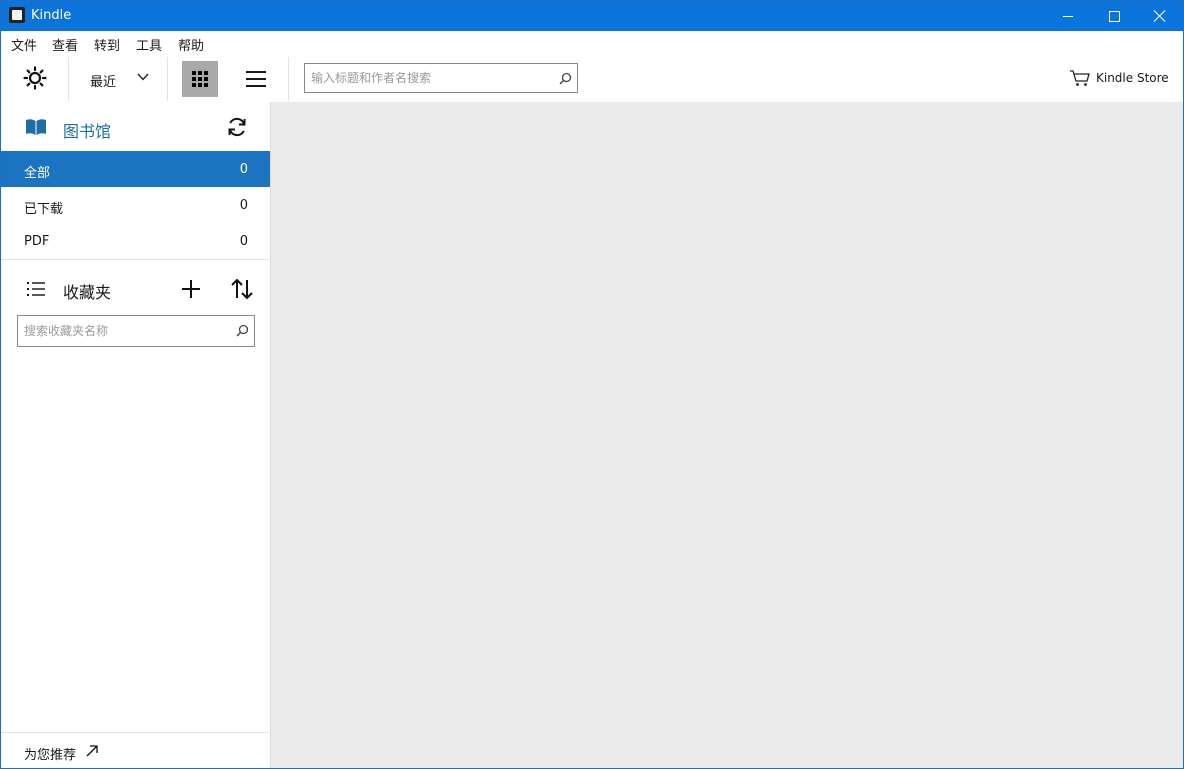 The width and height of the screenshot is (1184, 769). I want to click on kindle-store-label: Kindle Store, so click(1132, 78).